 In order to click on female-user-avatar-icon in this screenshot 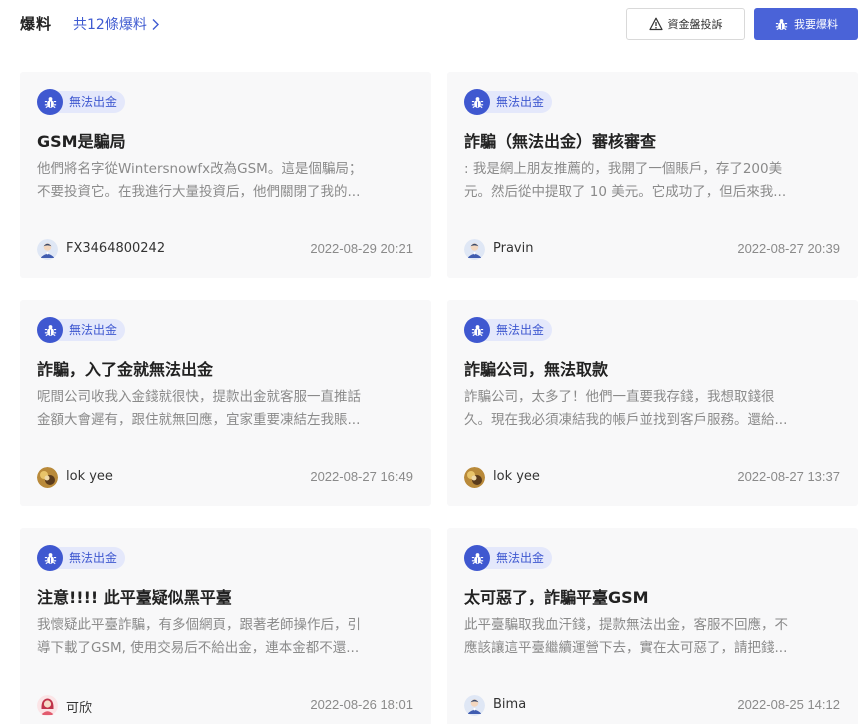, I will do `click(47, 705)`.